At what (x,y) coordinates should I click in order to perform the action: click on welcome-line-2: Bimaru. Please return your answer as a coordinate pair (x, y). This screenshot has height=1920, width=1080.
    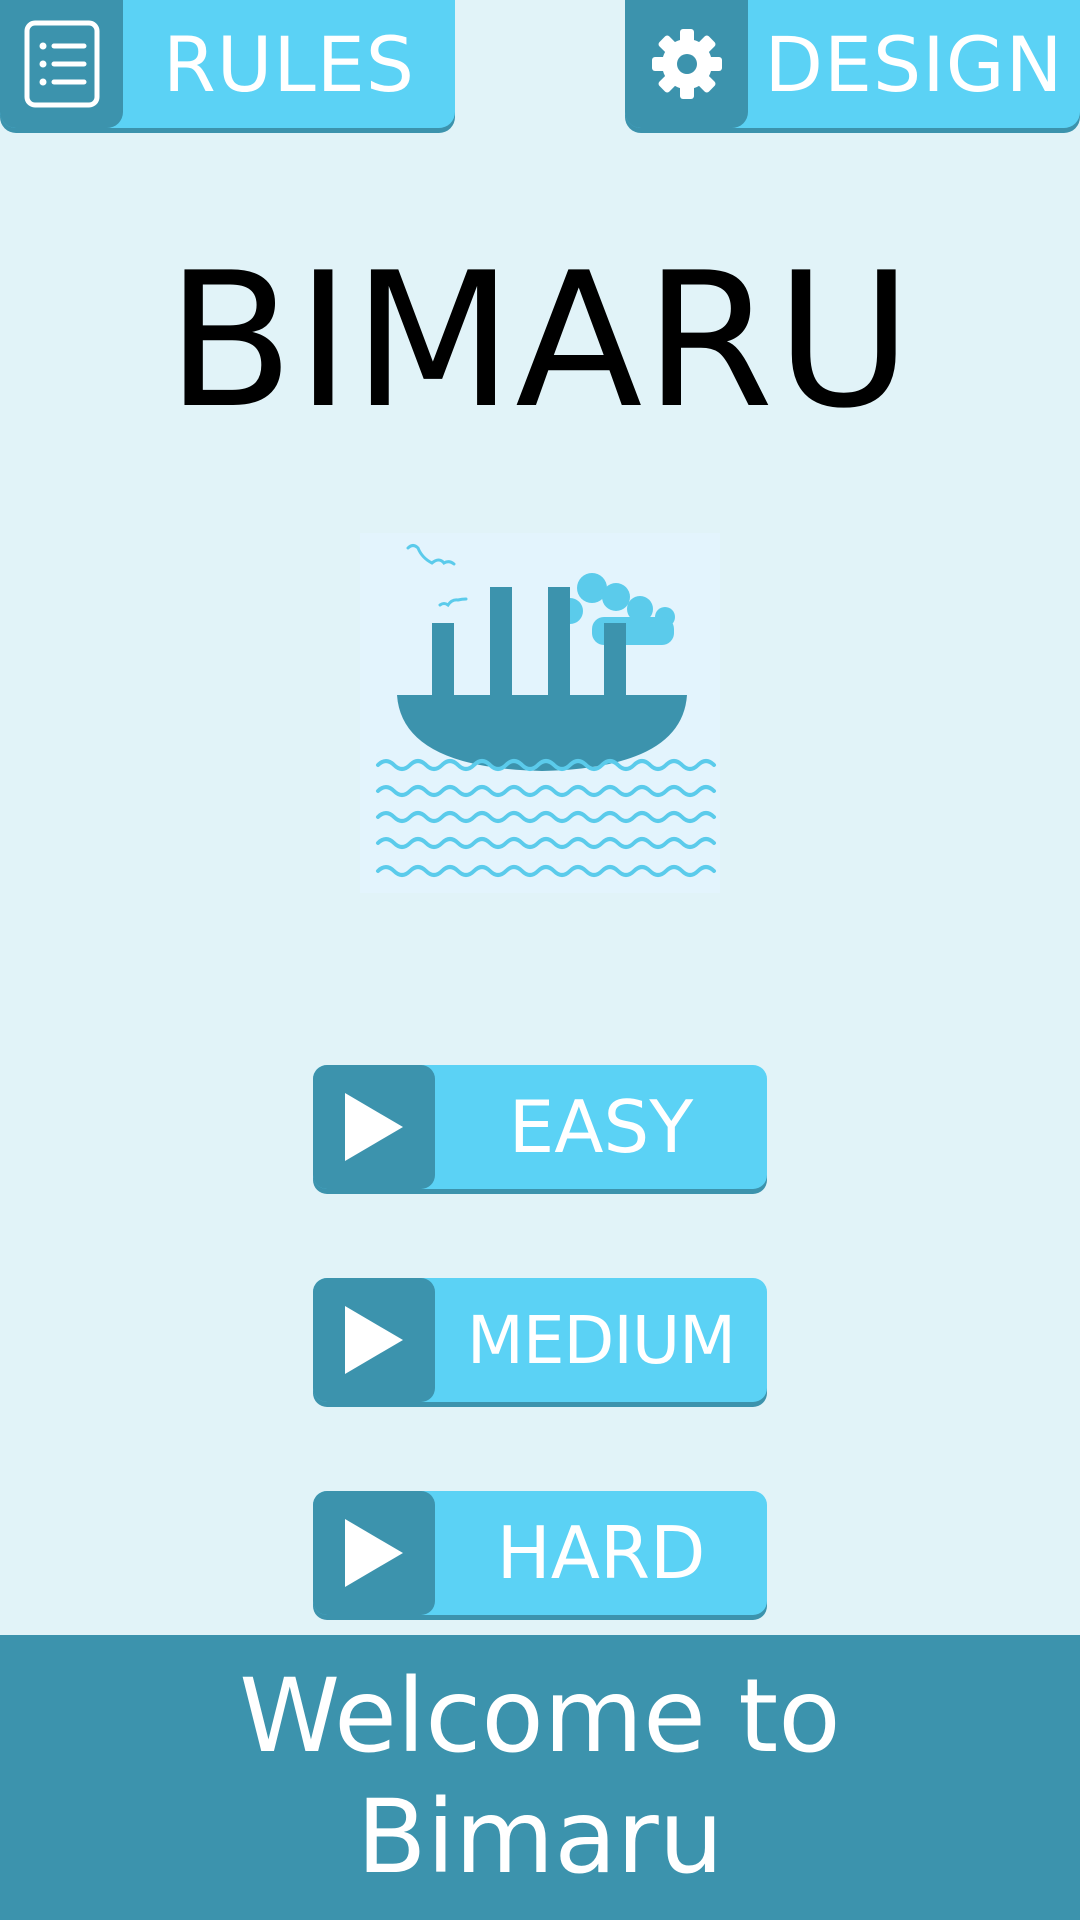
    Looking at the image, I should click on (540, 1837).